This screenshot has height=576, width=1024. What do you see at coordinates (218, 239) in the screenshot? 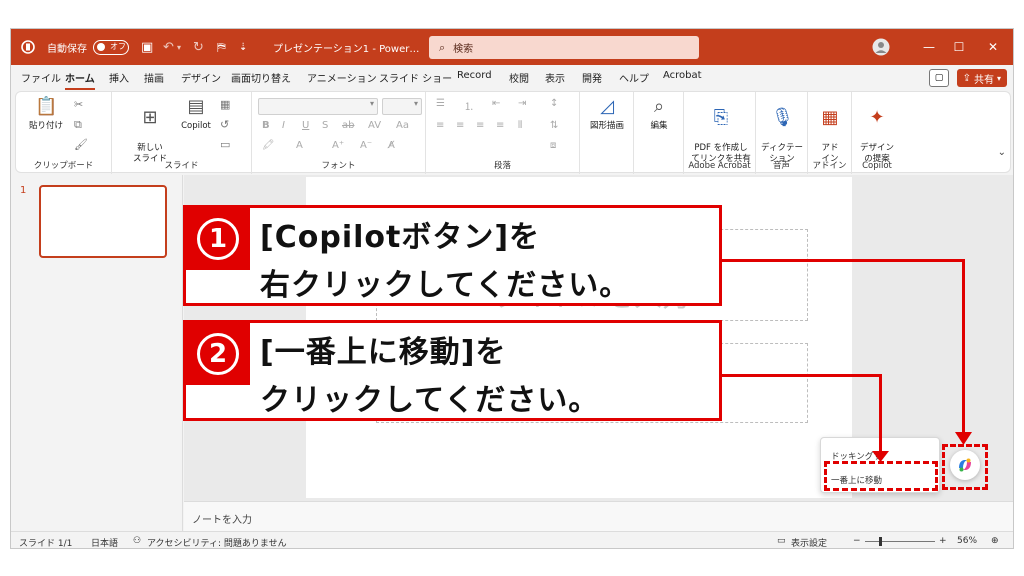
I see `step1-number: 1` at bounding box center [218, 239].